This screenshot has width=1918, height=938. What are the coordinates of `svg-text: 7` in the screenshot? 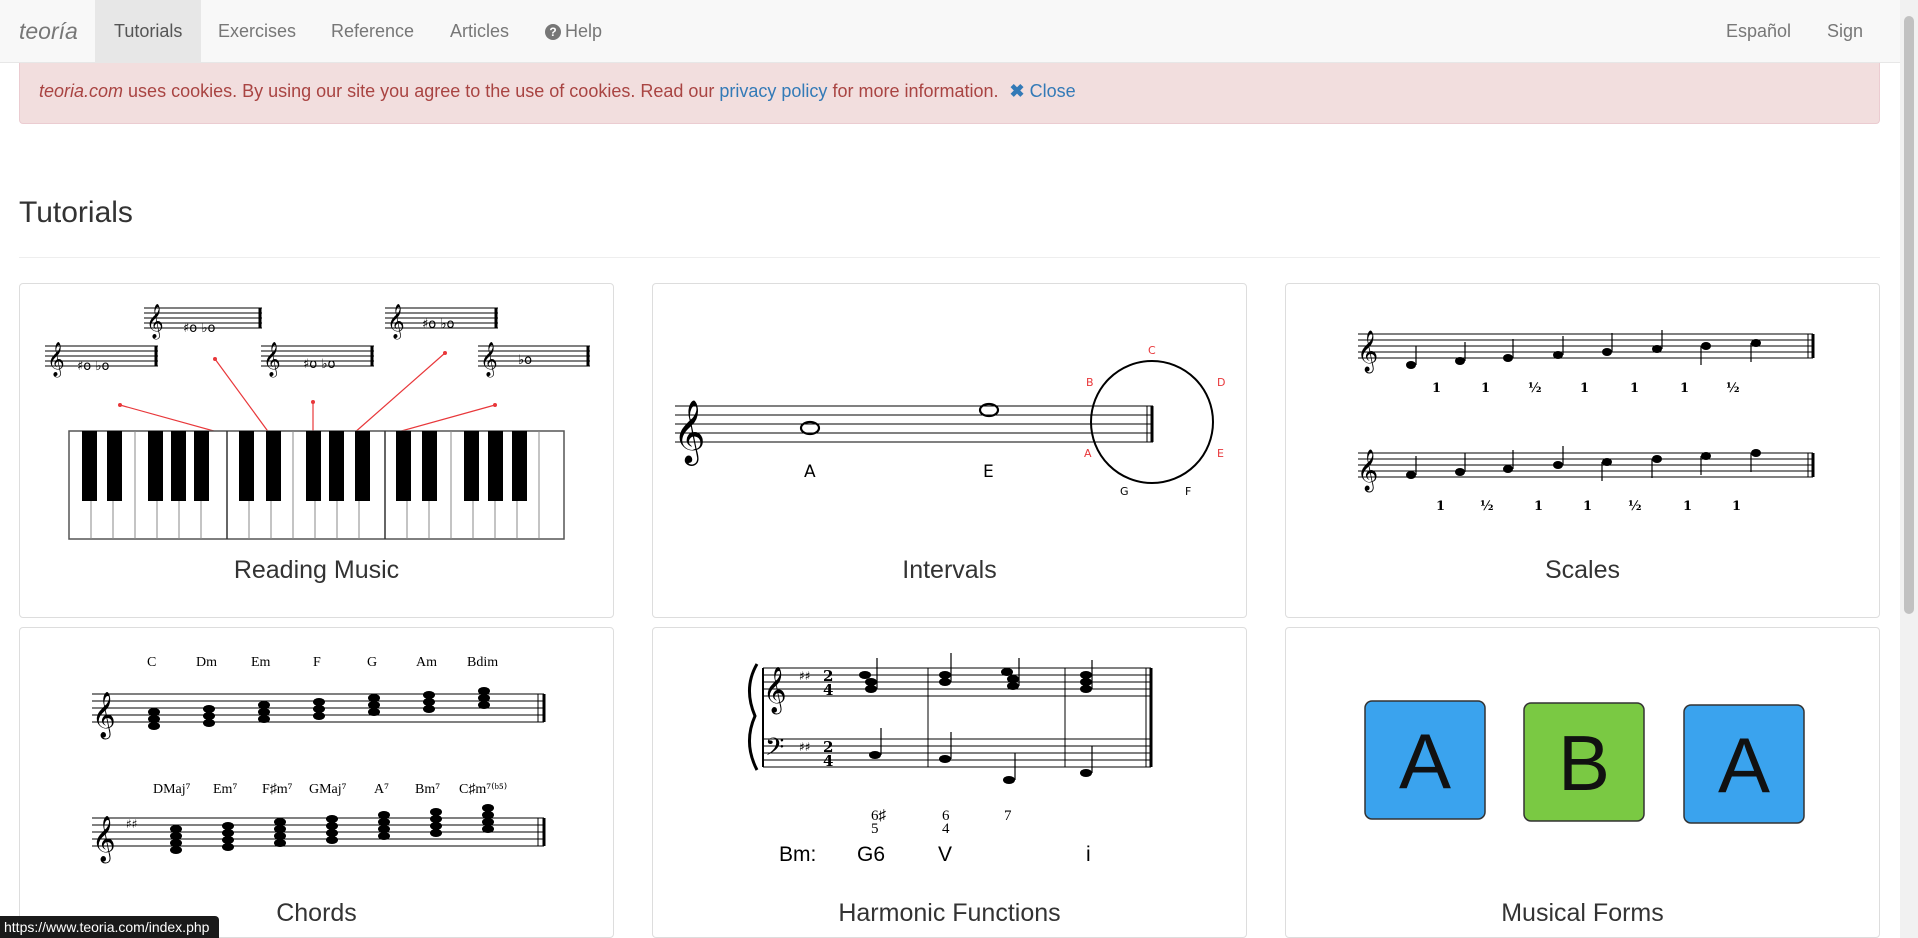 It's located at (1008, 816).